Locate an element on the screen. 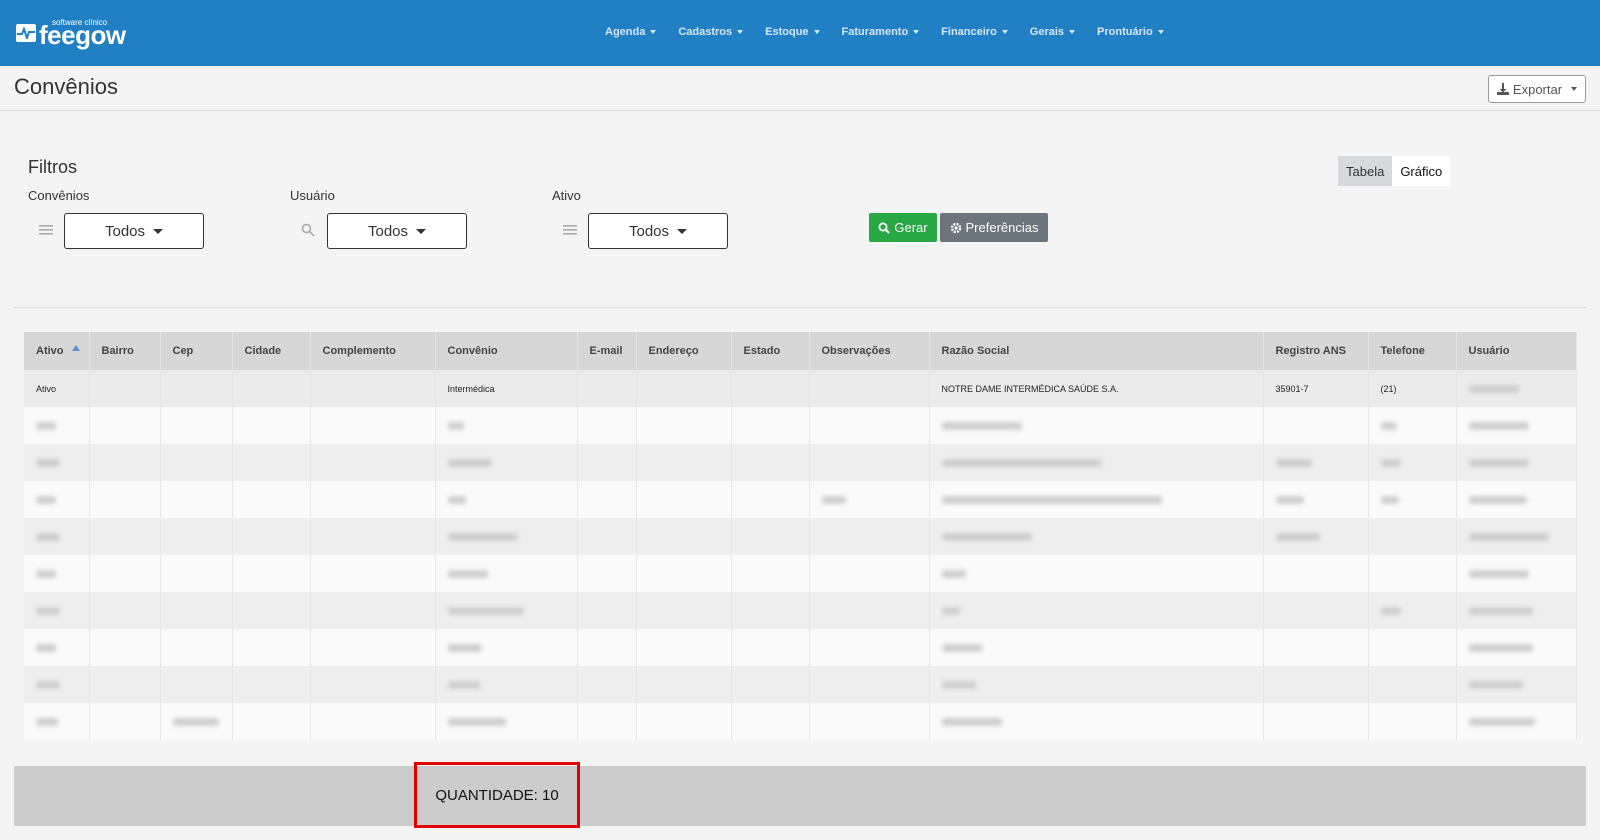 This screenshot has width=1600, height=840. section-divider is located at coordinates (800, 307).